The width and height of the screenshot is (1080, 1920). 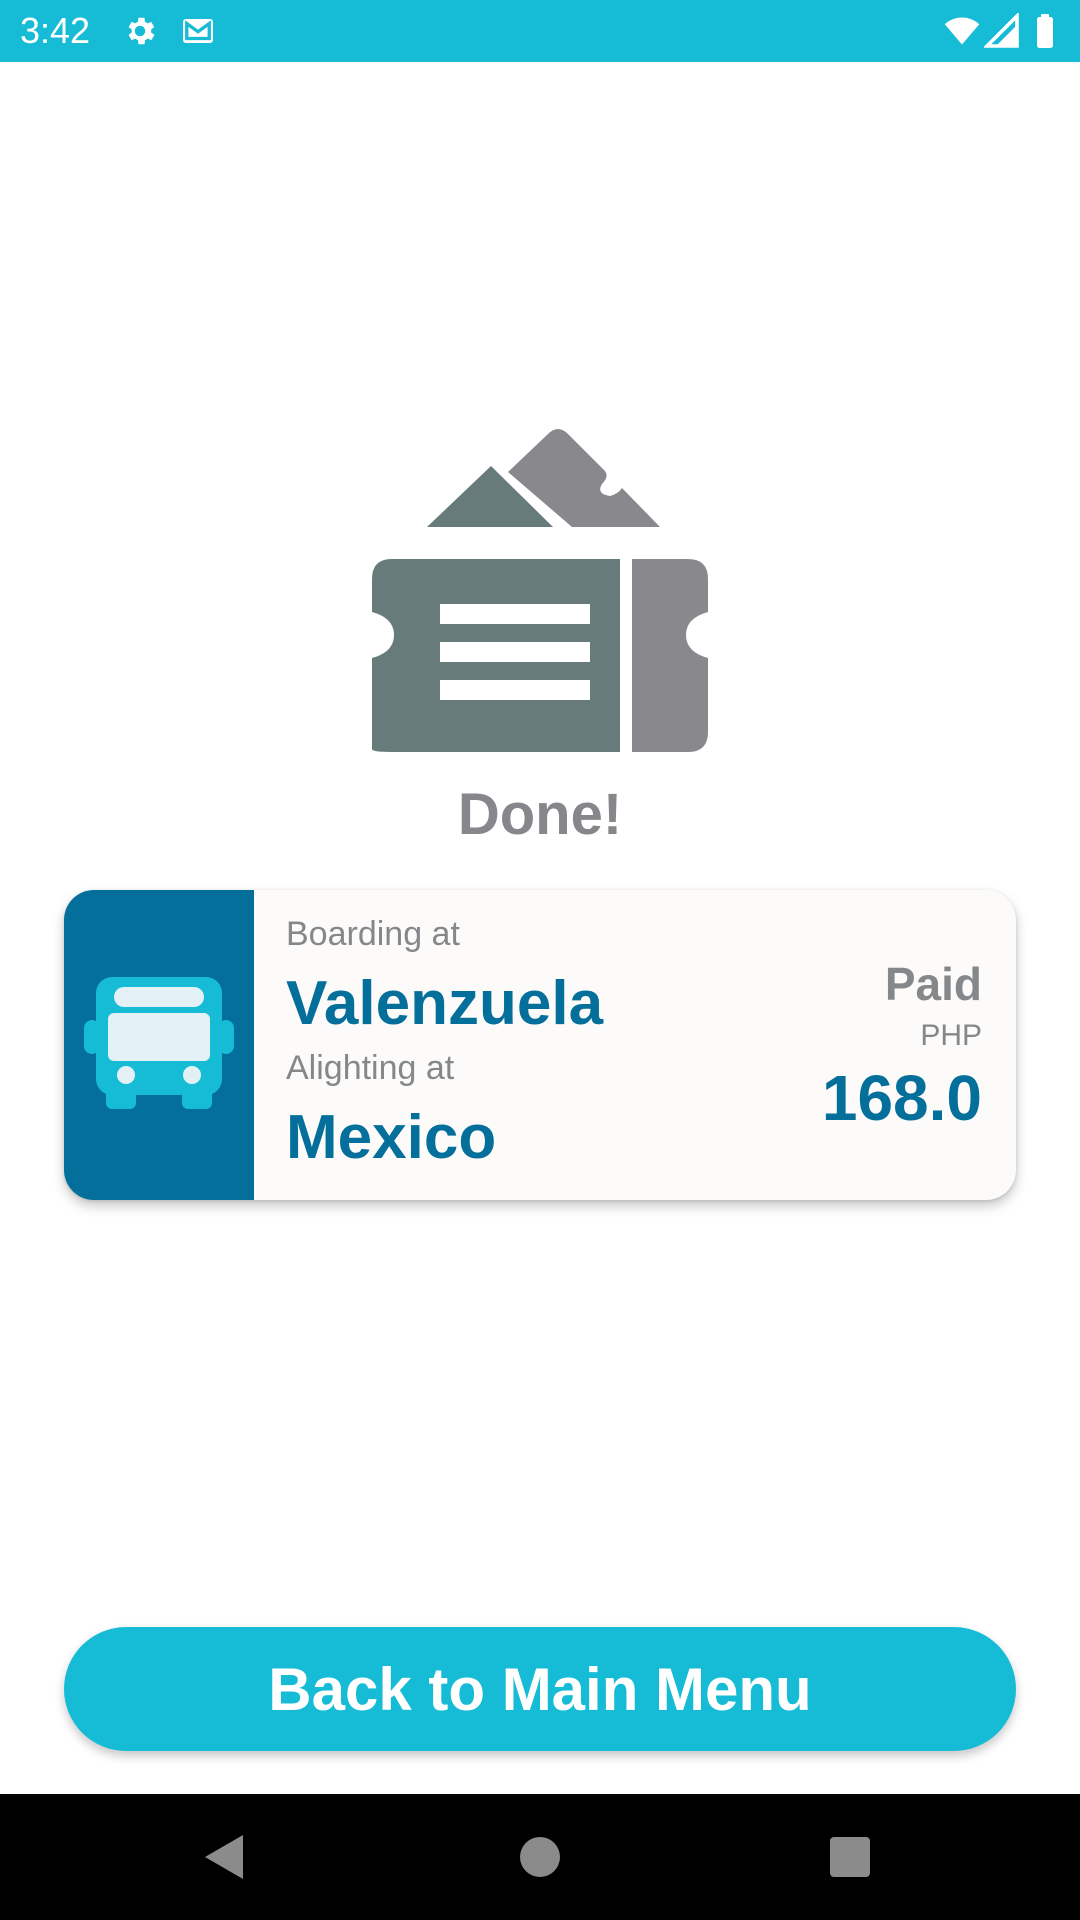 What do you see at coordinates (850, 1857) in the screenshot?
I see `recents-icon` at bounding box center [850, 1857].